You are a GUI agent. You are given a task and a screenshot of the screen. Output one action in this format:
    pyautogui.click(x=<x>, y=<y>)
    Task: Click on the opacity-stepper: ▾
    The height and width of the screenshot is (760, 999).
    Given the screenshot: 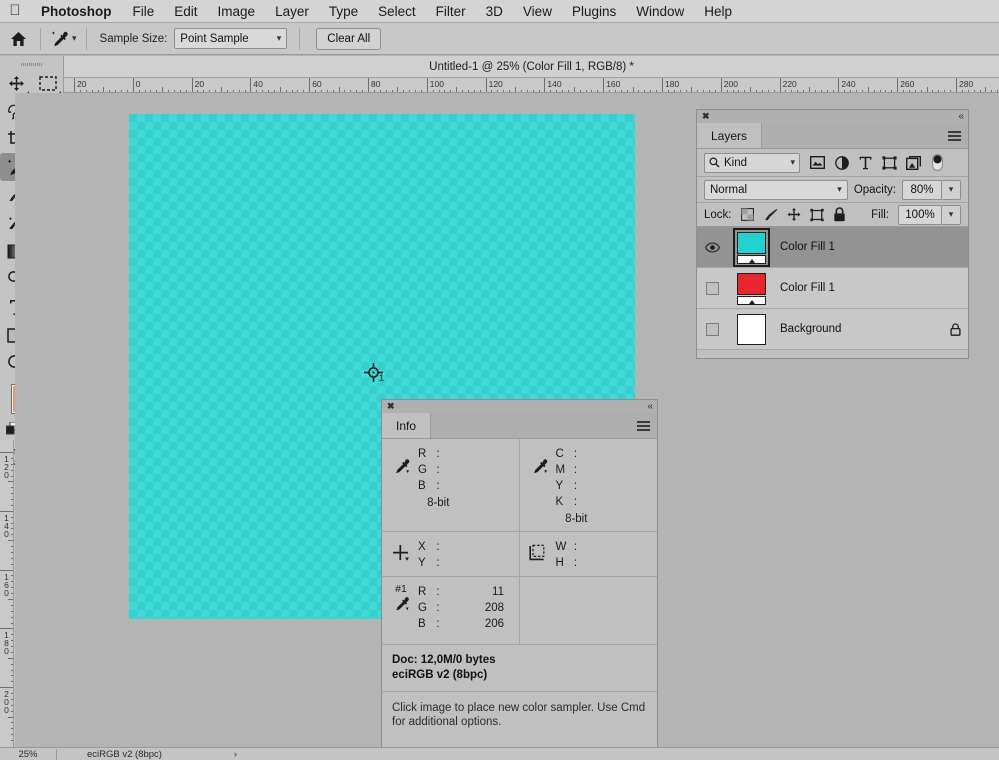 What is the action you would take?
    pyautogui.click(x=951, y=189)
    